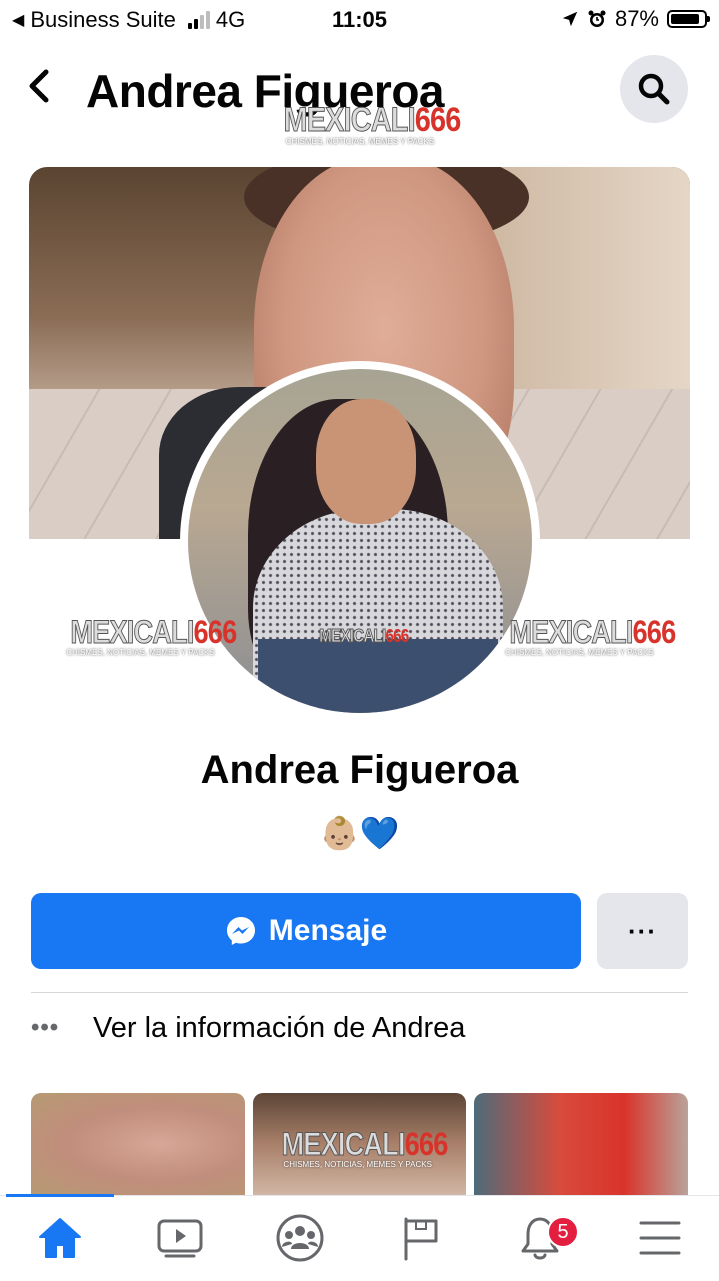 This screenshot has height=1281, width=719. I want to click on message-button: Mensaje, so click(306, 931).